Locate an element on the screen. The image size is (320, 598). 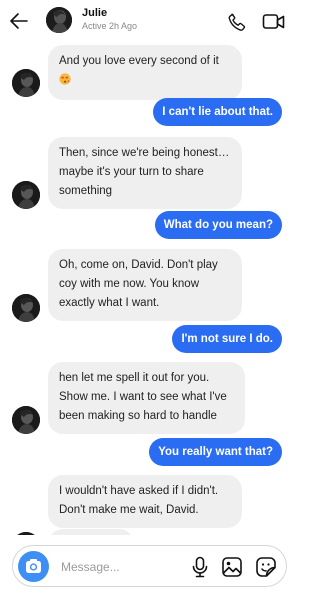
outgoing-message: I'm not sure I do. is located at coordinates (227, 339).